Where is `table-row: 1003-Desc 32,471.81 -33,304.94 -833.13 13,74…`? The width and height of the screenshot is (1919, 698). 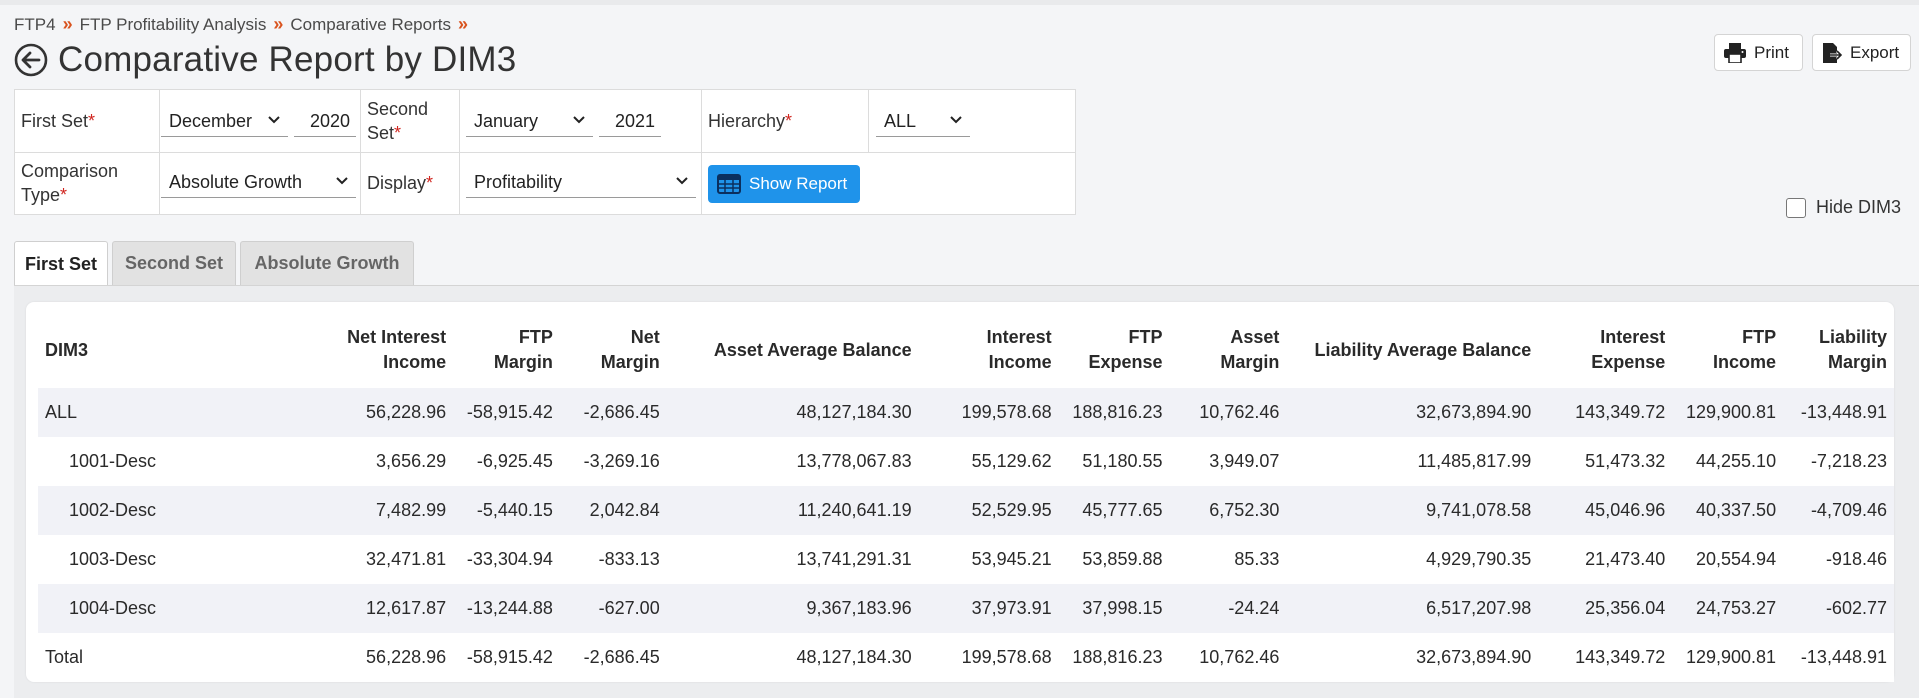 table-row: 1003-Desc 32,471.81 -33,304.94 -833.13 13,74… is located at coordinates (966, 559).